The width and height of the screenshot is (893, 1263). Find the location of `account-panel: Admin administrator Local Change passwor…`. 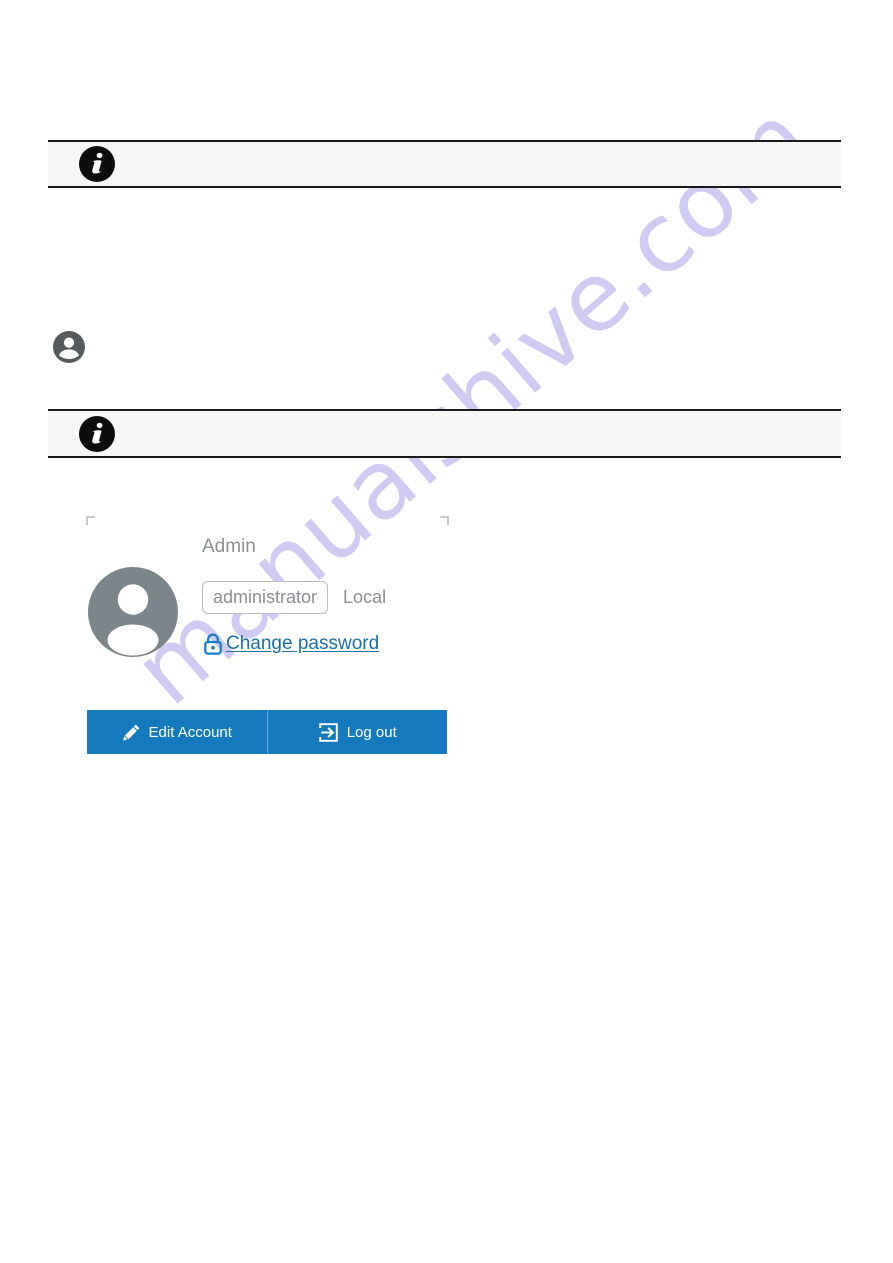

account-panel: Admin administrator Local Change passwor… is located at coordinates (266, 633).